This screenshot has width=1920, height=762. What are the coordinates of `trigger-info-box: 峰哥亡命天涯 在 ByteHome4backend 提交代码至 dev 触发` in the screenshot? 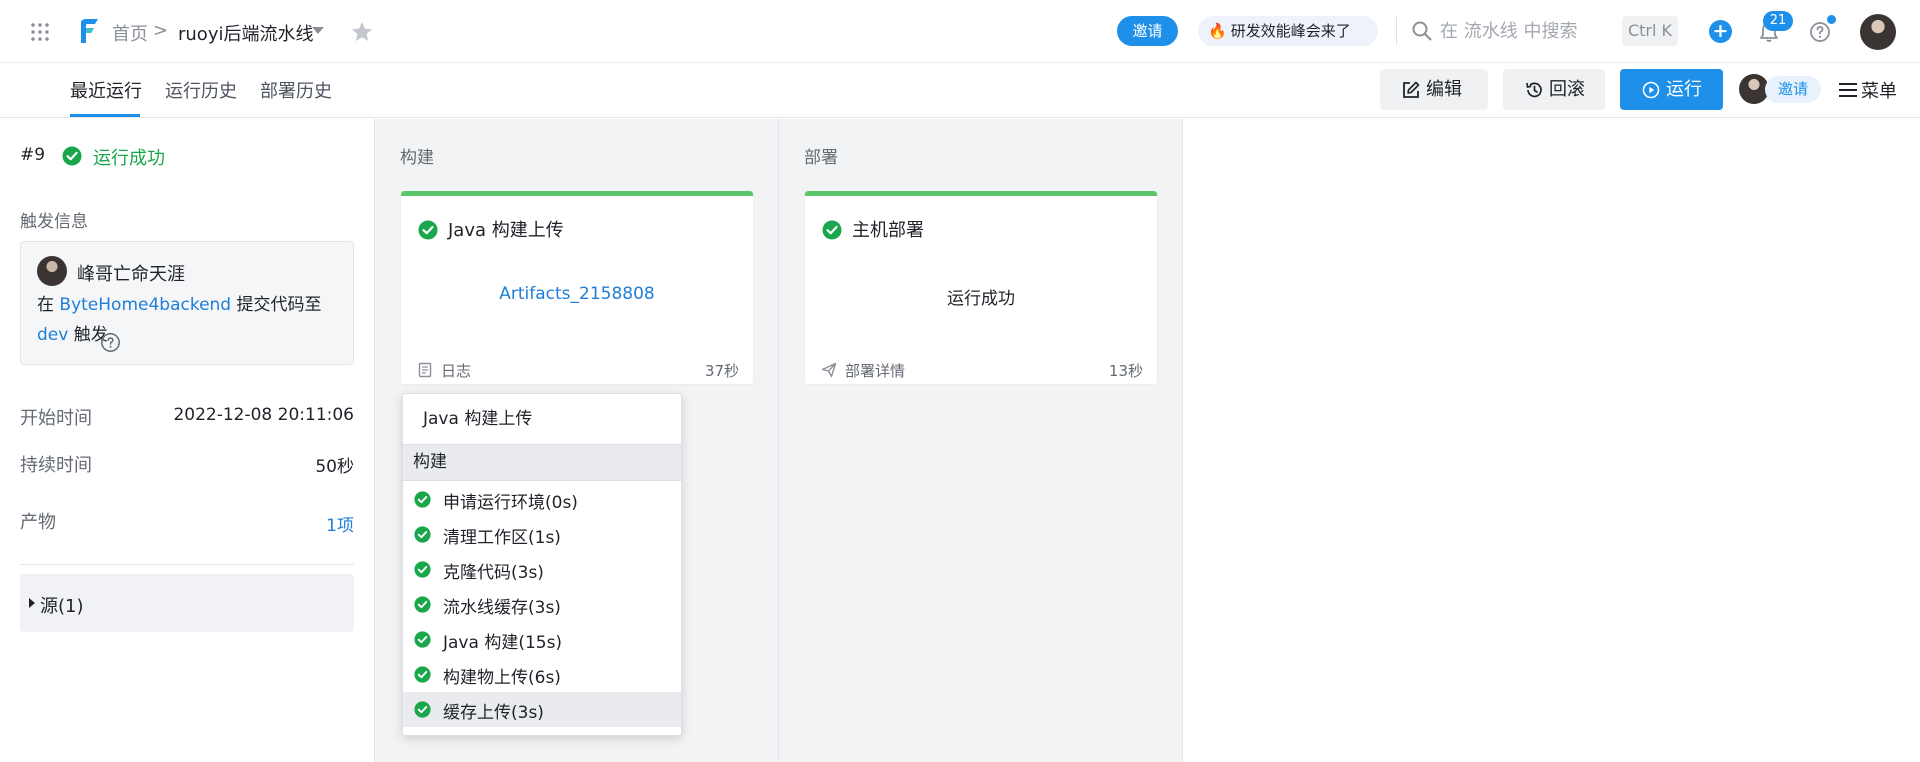 It's located at (187, 303).